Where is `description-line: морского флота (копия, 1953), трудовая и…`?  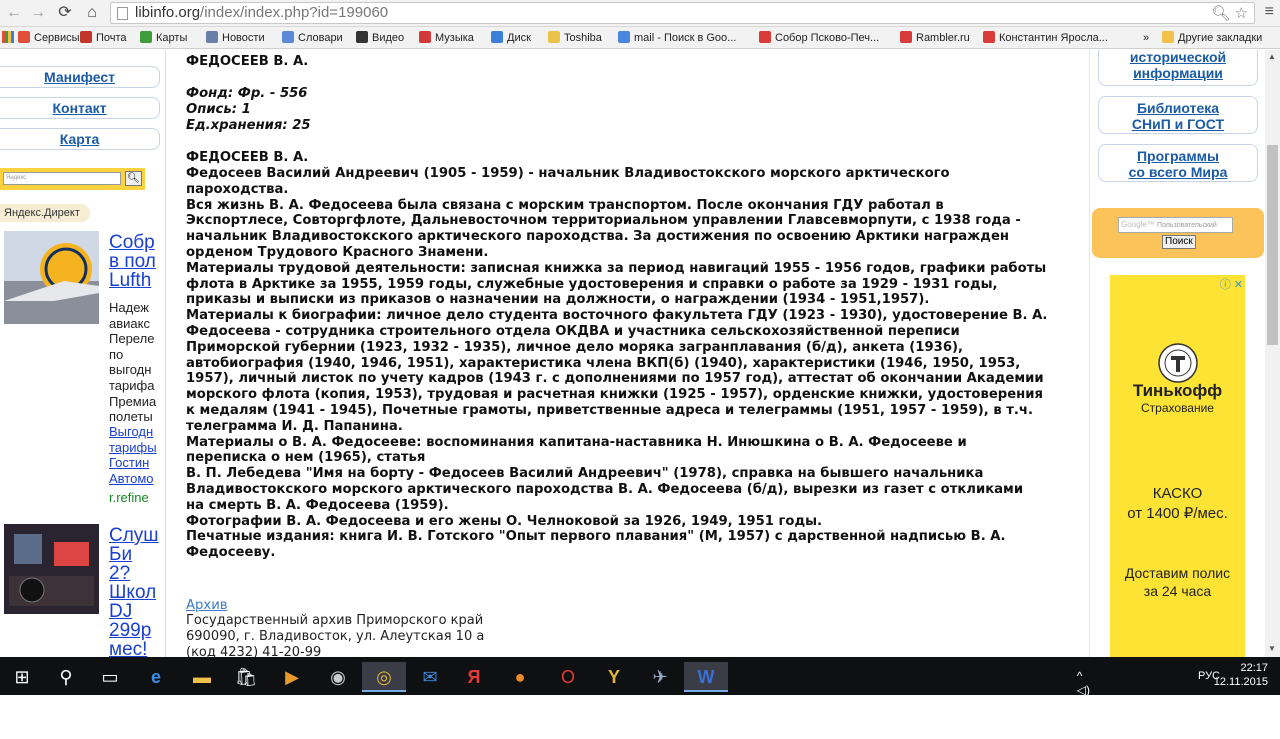
description-line: морского флота (копия, 1953), трудовая и… is located at coordinates (614, 395).